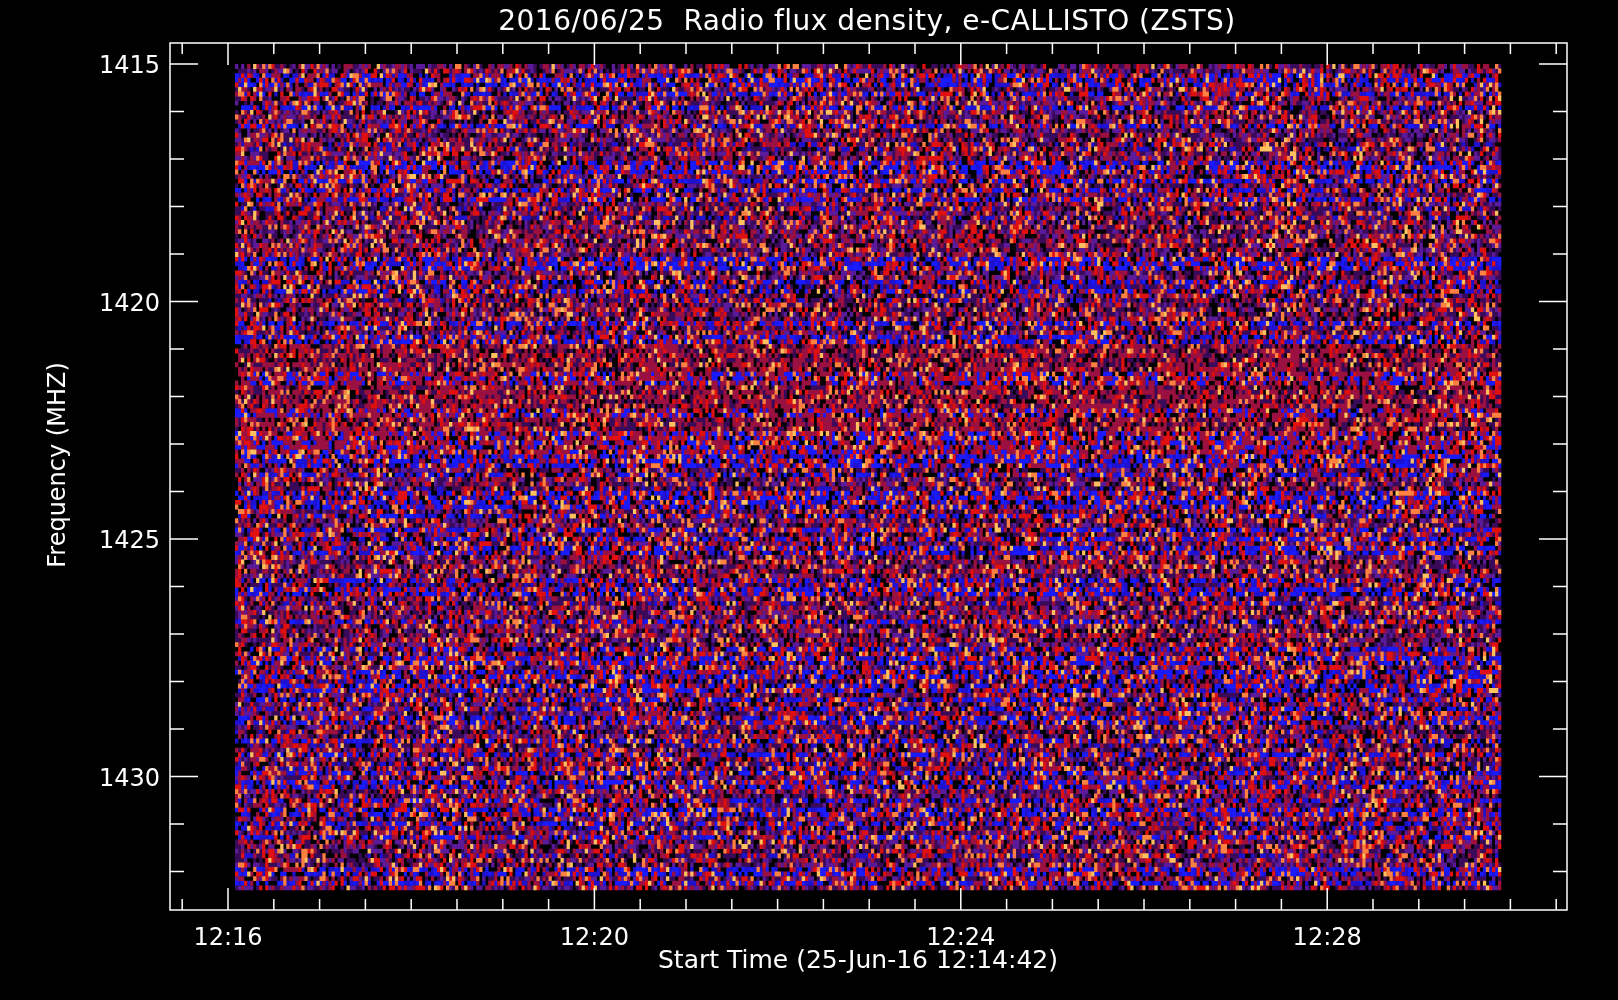 This screenshot has height=1000, width=1618. What do you see at coordinates (129, 777) in the screenshot?
I see `y-tick-label: 1430` at bounding box center [129, 777].